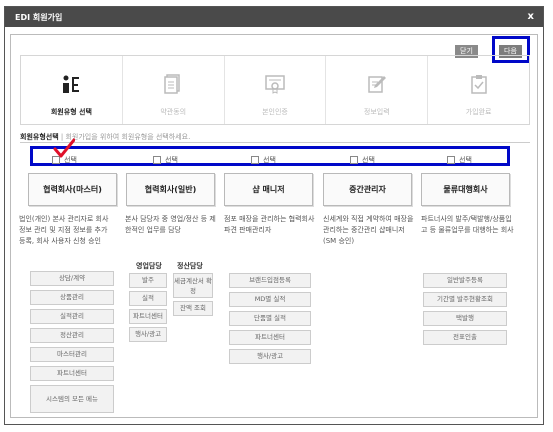  I want to click on section-divider, so click(275, 142).